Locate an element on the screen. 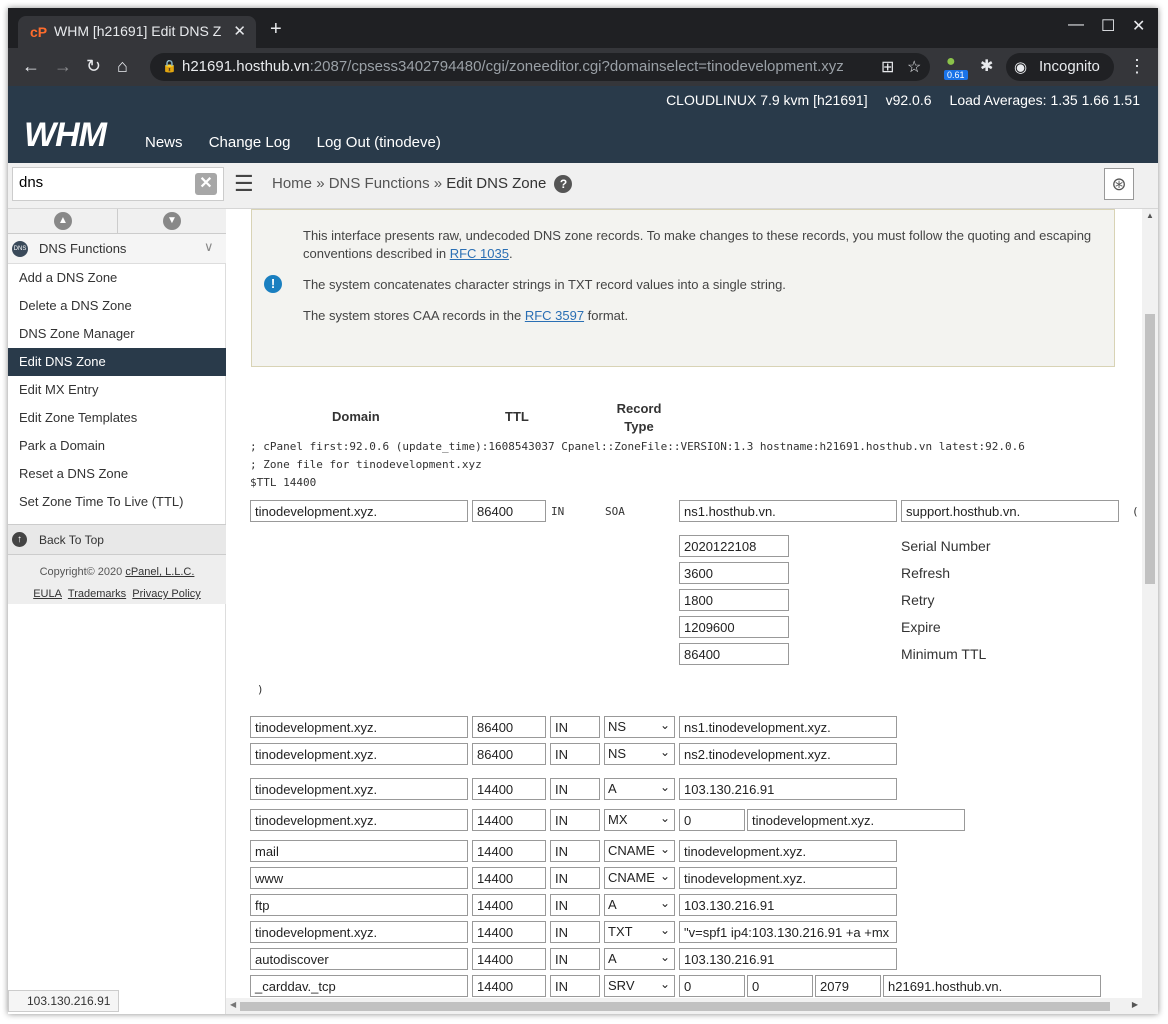  close-window-icon: ✕ is located at coordinates (1138, 26).